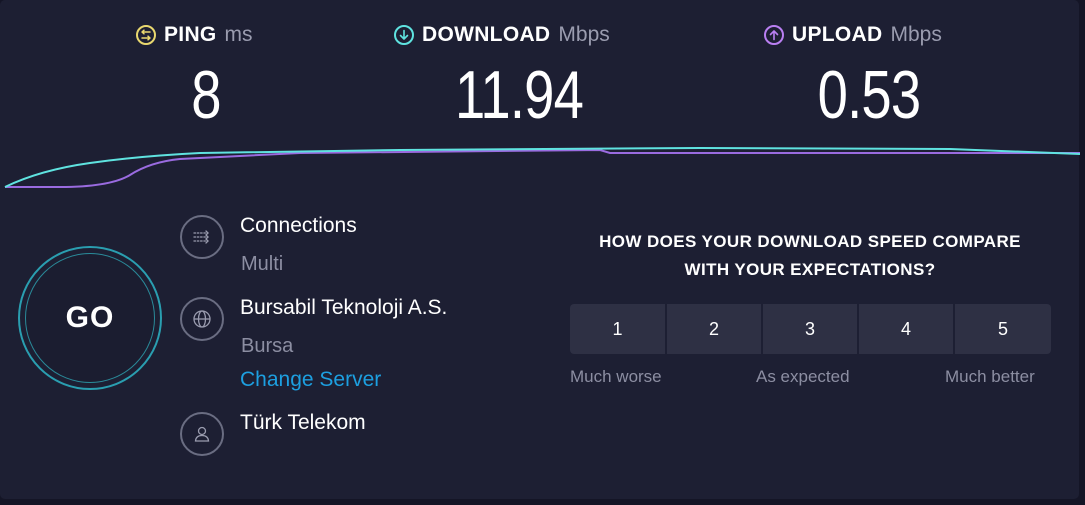  What do you see at coordinates (584, 34) in the screenshot?
I see `download-unit: Mbps` at bounding box center [584, 34].